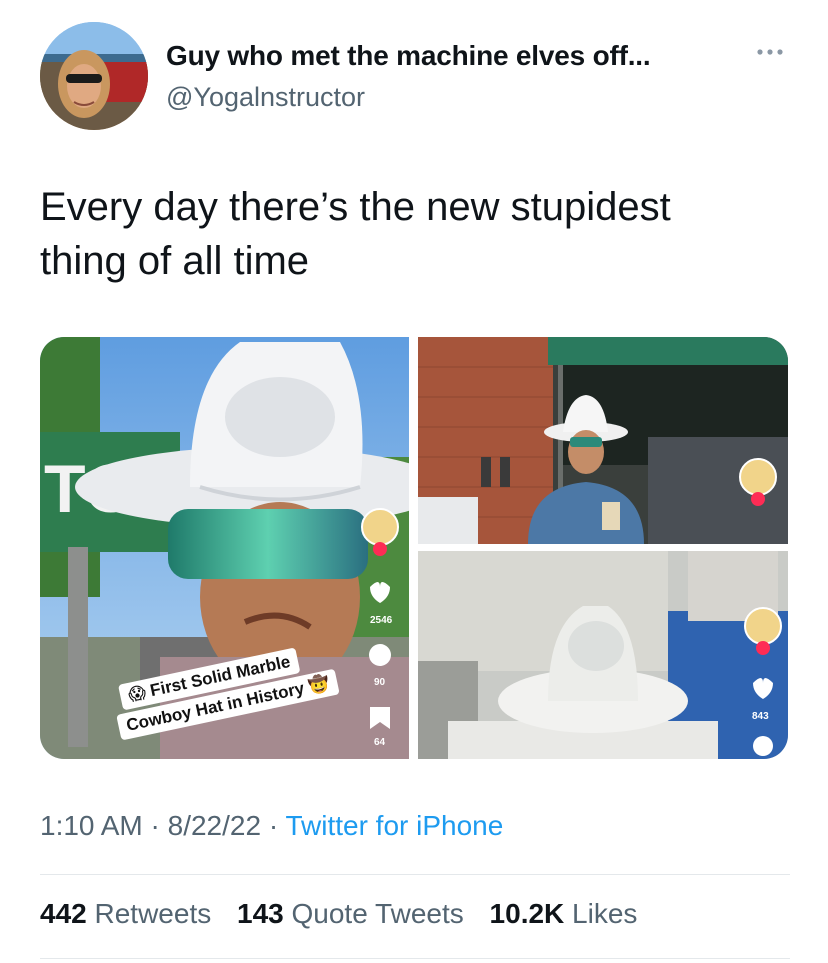 The width and height of the screenshot is (828, 963). I want to click on profile-photo, so click(94, 76).